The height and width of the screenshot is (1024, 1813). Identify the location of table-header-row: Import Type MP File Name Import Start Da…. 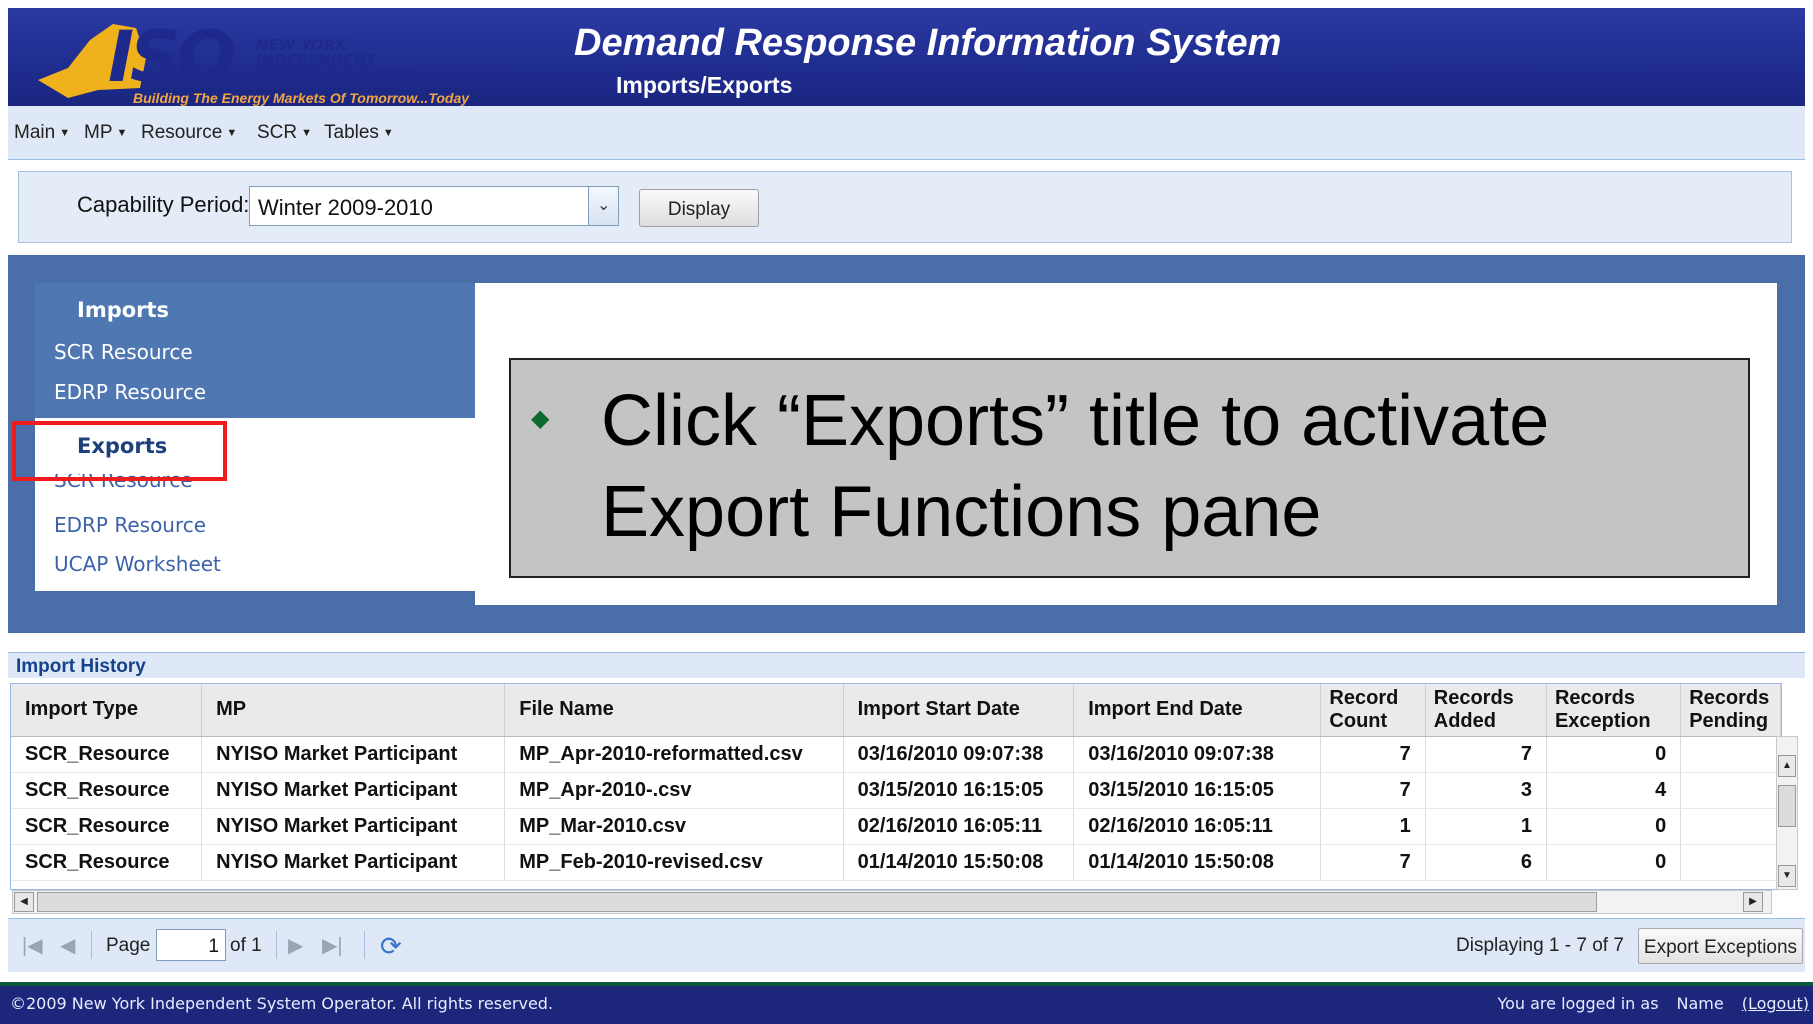
(896, 710).